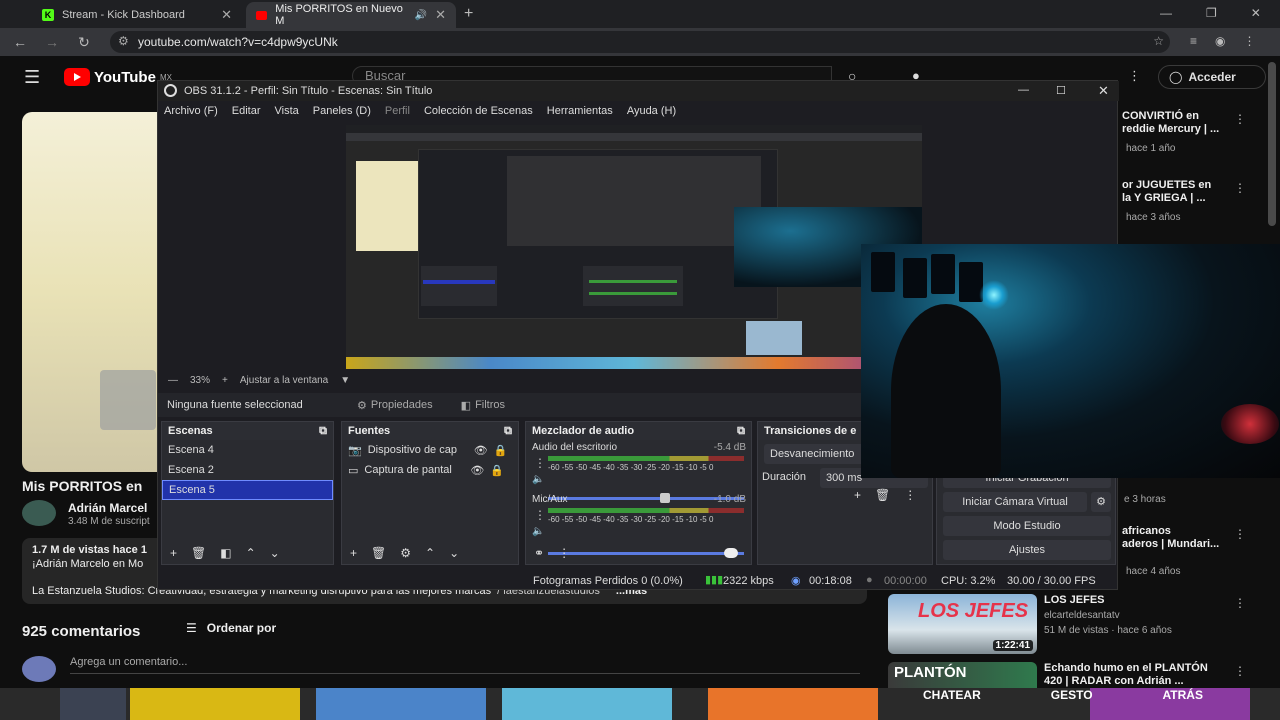 Image resolution: width=1280 pixels, height=720 pixels. Describe the element at coordinates (235, 405) in the screenshot. I see `no-source-selected-label: Ninguna fuente seleccionad` at that location.